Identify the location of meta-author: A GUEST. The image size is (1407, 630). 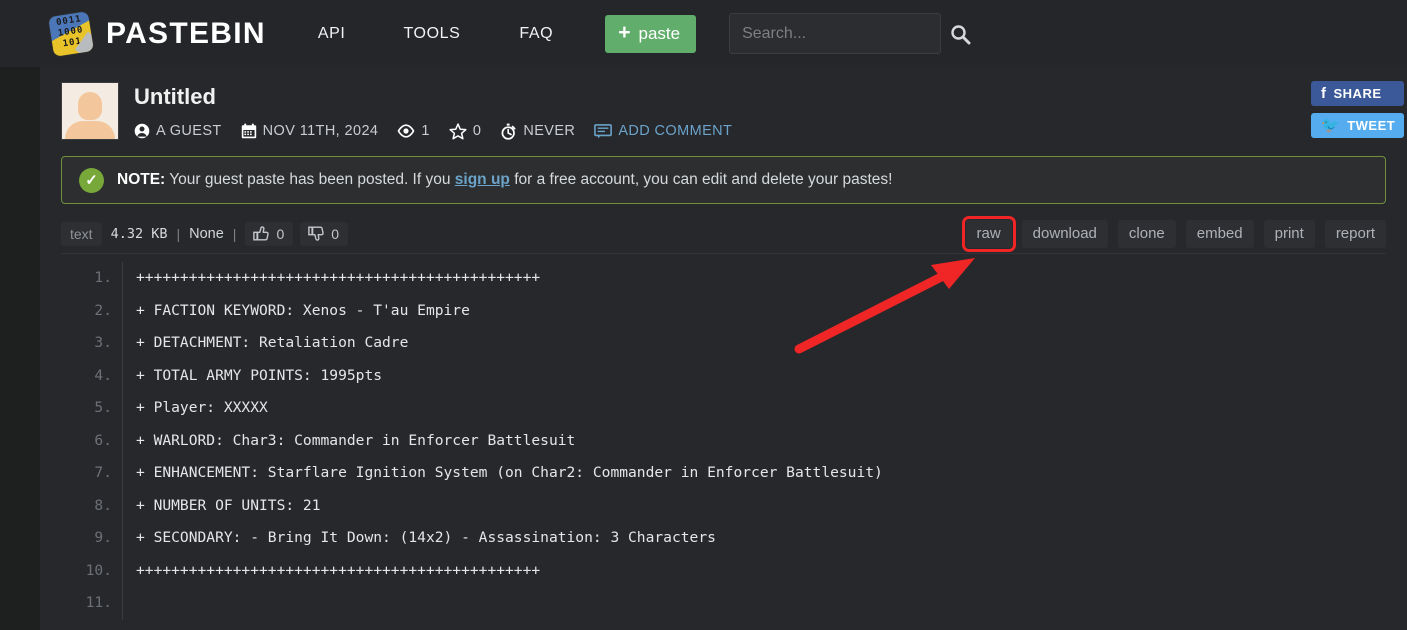
(178, 131).